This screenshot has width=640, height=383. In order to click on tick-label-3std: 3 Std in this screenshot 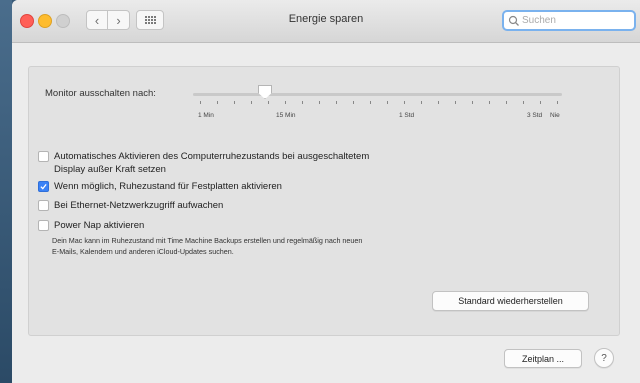, I will do `click(535, 115)`.